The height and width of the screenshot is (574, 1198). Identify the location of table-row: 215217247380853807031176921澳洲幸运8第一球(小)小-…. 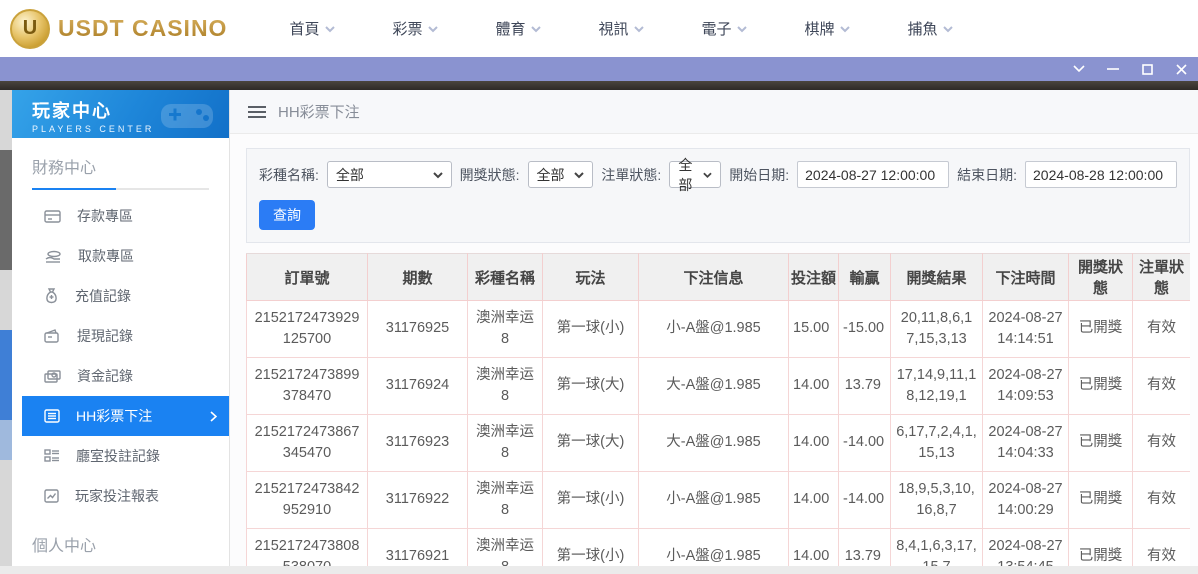
(718, 547).